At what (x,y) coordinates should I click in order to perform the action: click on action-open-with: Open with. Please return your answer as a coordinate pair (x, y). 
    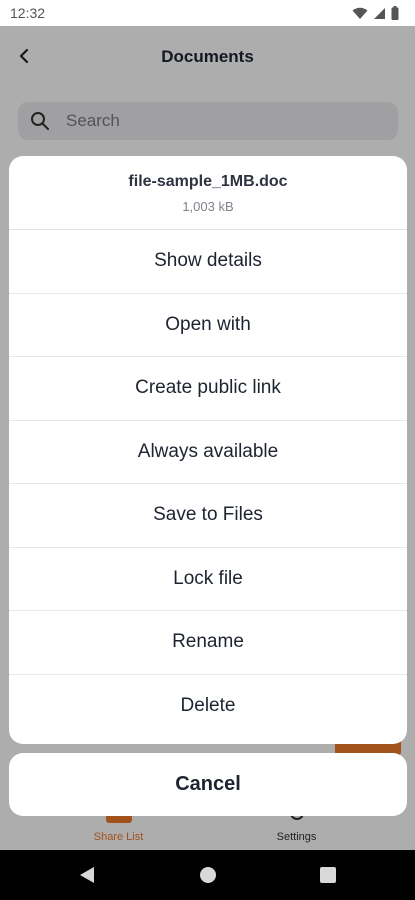
    Looking at the image, I should click on (208, 325).